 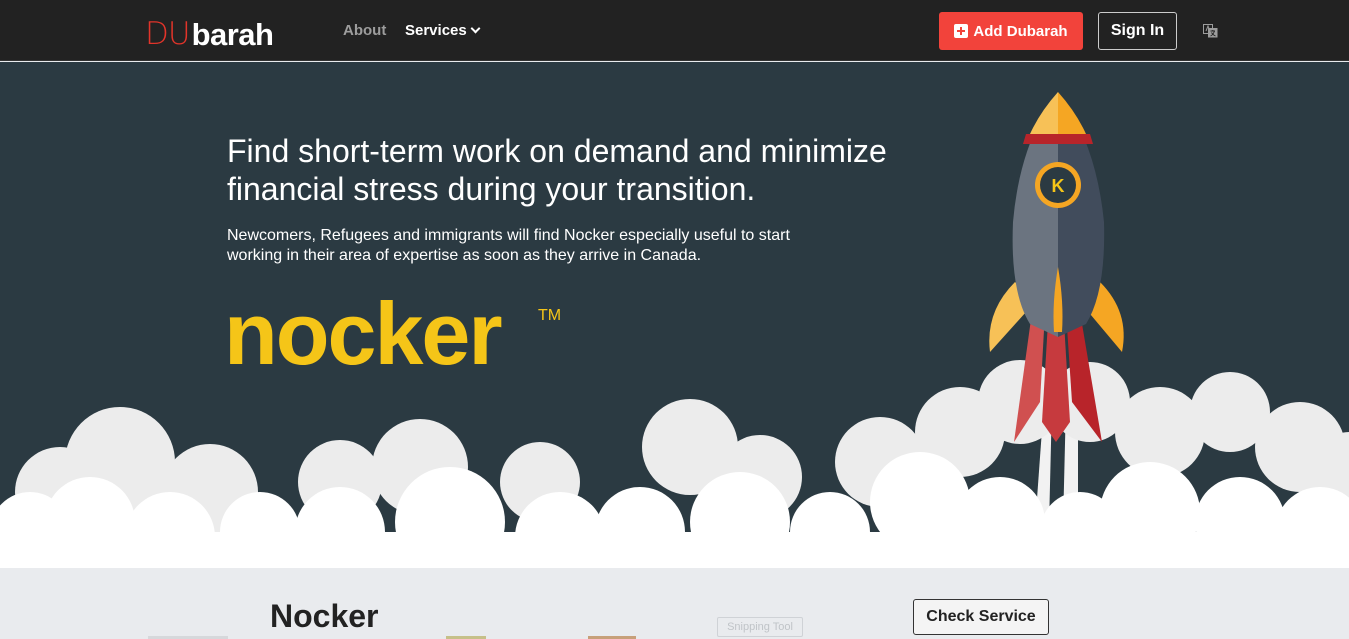 What do you see at coordinates (1137, 31) in the screenshot?
I see `sign-in-button: Sign In` at bounding box center [1137, 31].